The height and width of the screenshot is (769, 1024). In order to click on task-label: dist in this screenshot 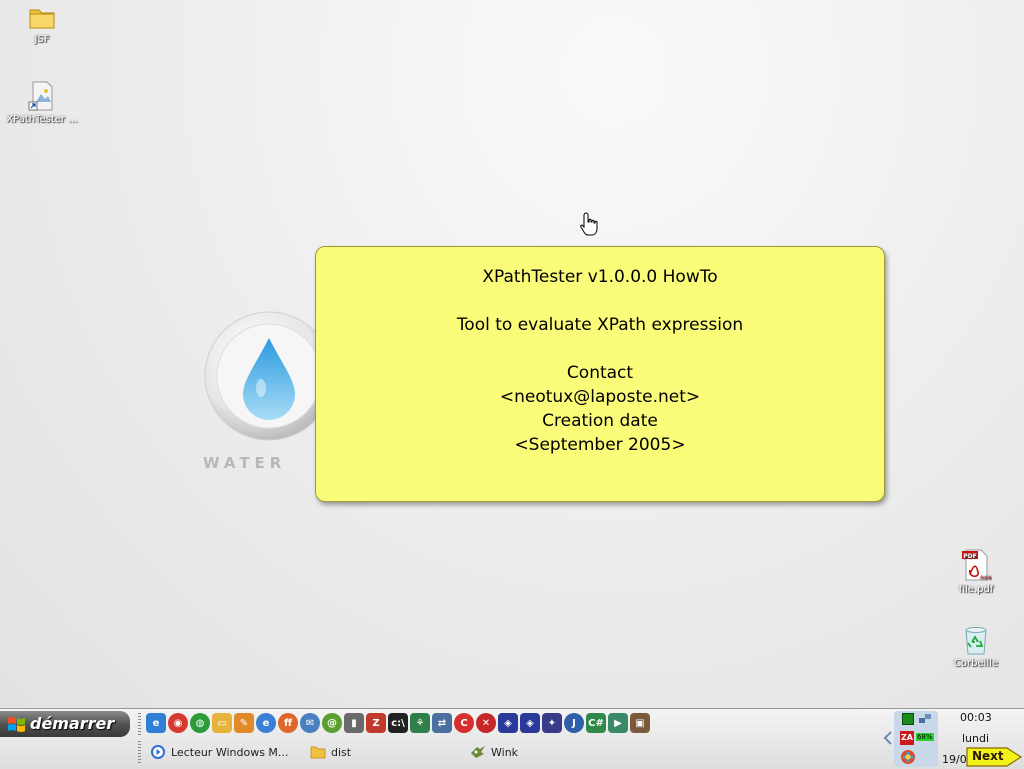, I will do `click(341, 752)`.